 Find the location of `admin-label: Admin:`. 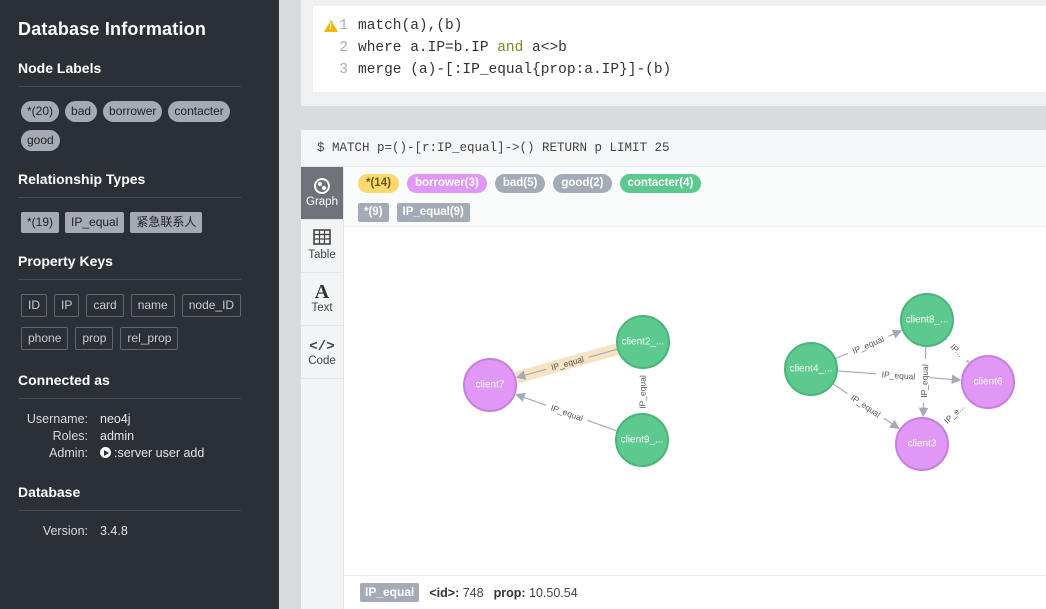

admin-label: Admin: is located at coordinates (68, 453).